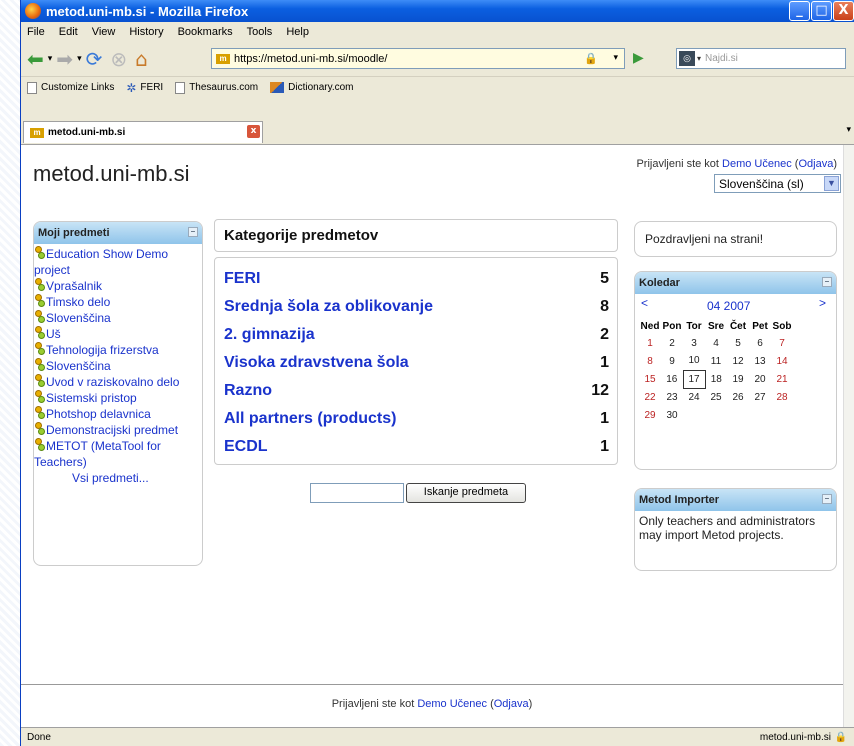 The width and height of the screenshot is (854, 746). I want to click on feri-icon: ✲, so click(131, 87).